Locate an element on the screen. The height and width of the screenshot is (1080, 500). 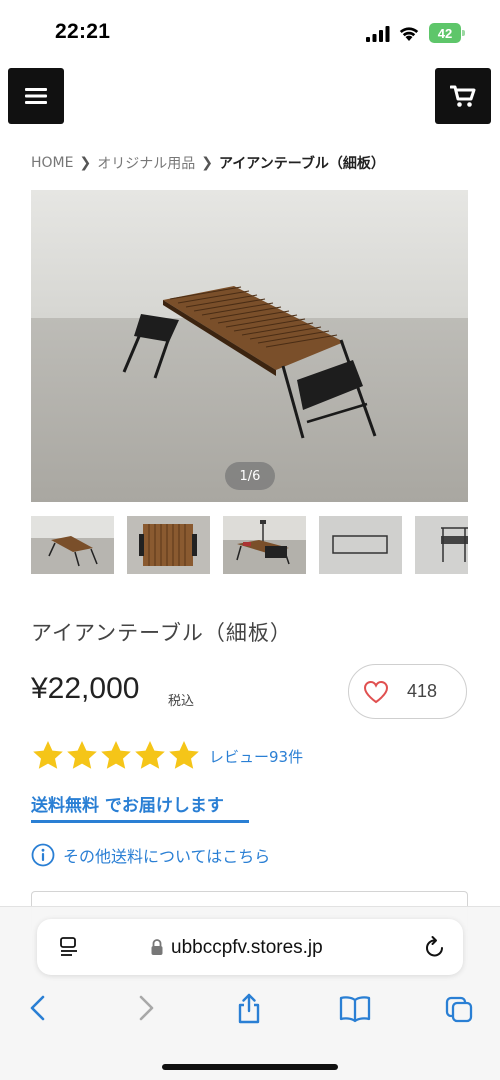
product-price: ¥22,000 is located at coordinates (85, 688).